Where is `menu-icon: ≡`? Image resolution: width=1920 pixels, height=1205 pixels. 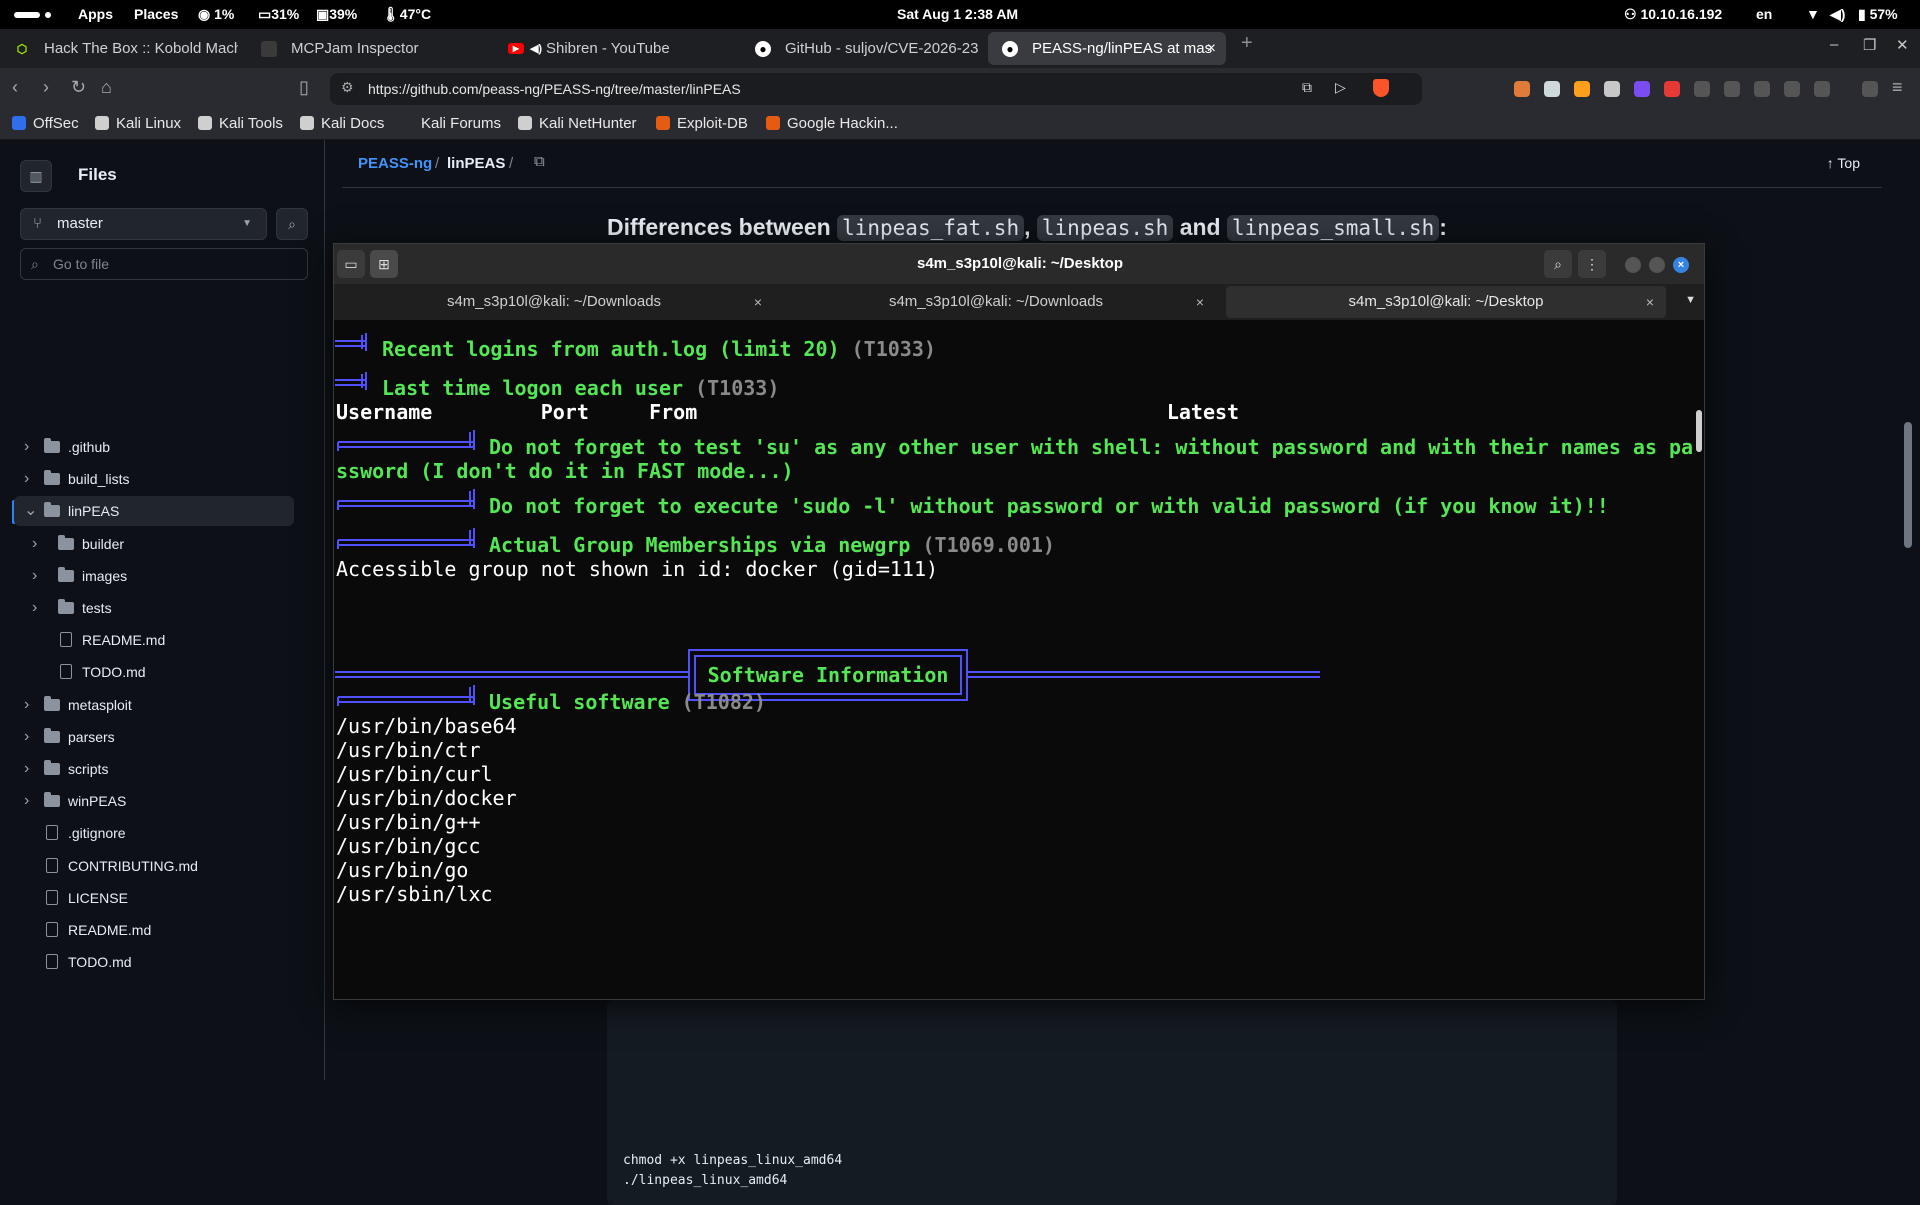 menu-icon: ≡ is located at coordinates (1897, 87).